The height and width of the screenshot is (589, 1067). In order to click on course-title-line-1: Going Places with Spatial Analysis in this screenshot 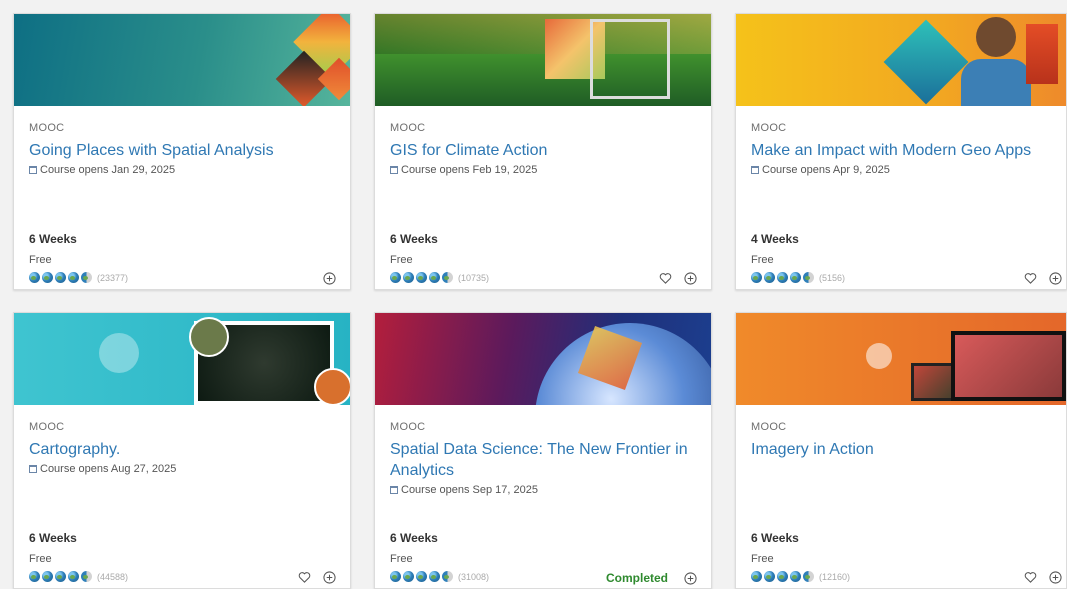, I will do `click(182, 150)`.